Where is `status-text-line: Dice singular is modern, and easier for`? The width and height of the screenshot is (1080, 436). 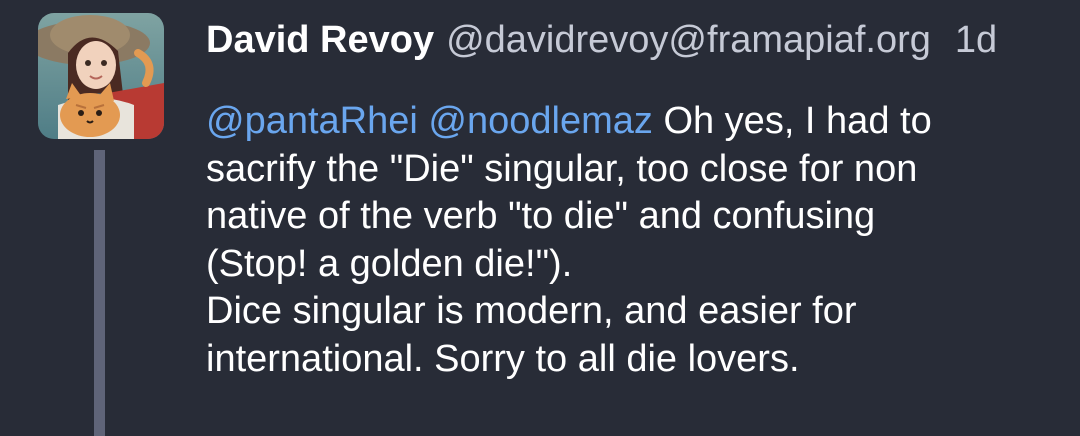 status-text-line: Dice singular is modern, and easier for is located at coordinates (531, 311).